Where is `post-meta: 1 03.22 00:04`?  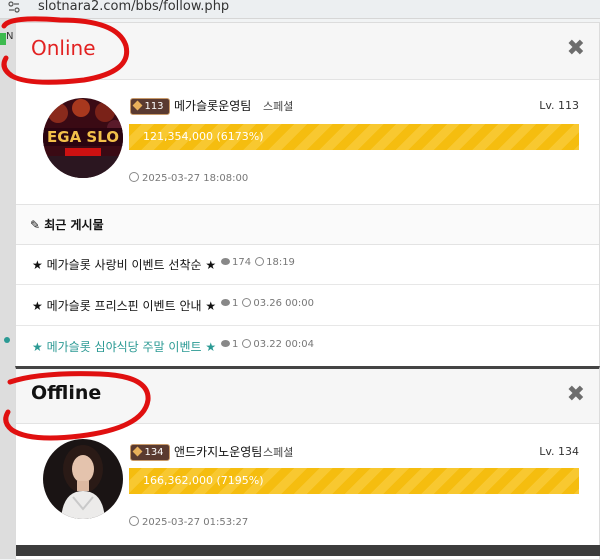
post-meta: 1 03.22 00:04 is located at coordinates (267, 344).